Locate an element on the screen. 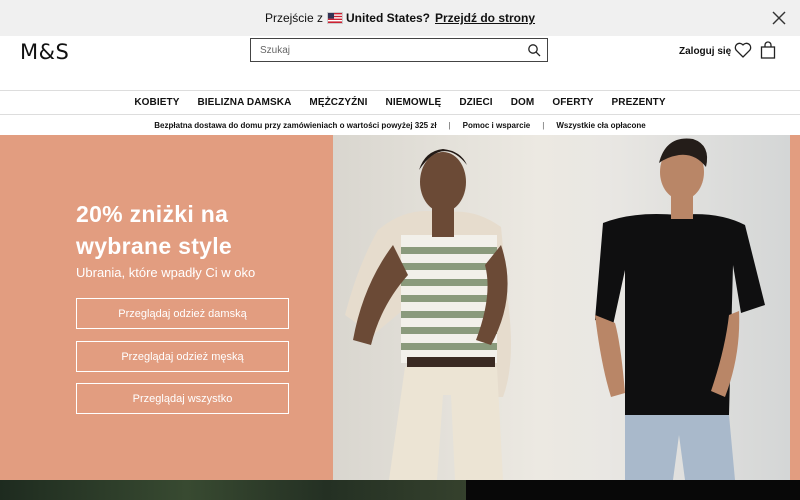 This screenshot has height=500, width=800. ms-logo: M&S is located at coordinates (44, 52).